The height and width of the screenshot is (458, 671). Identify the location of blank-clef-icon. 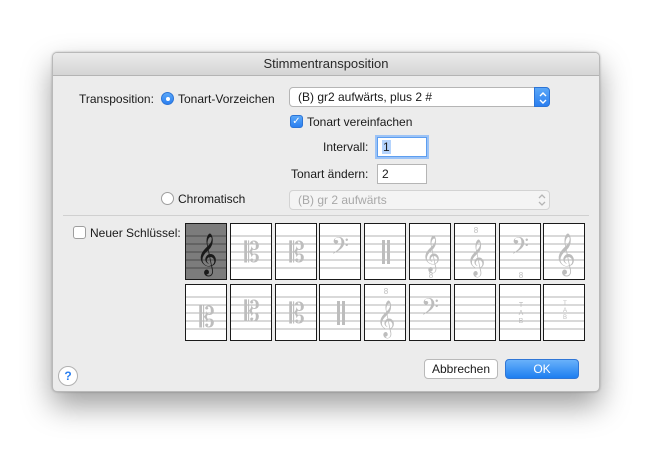
(474, 312).